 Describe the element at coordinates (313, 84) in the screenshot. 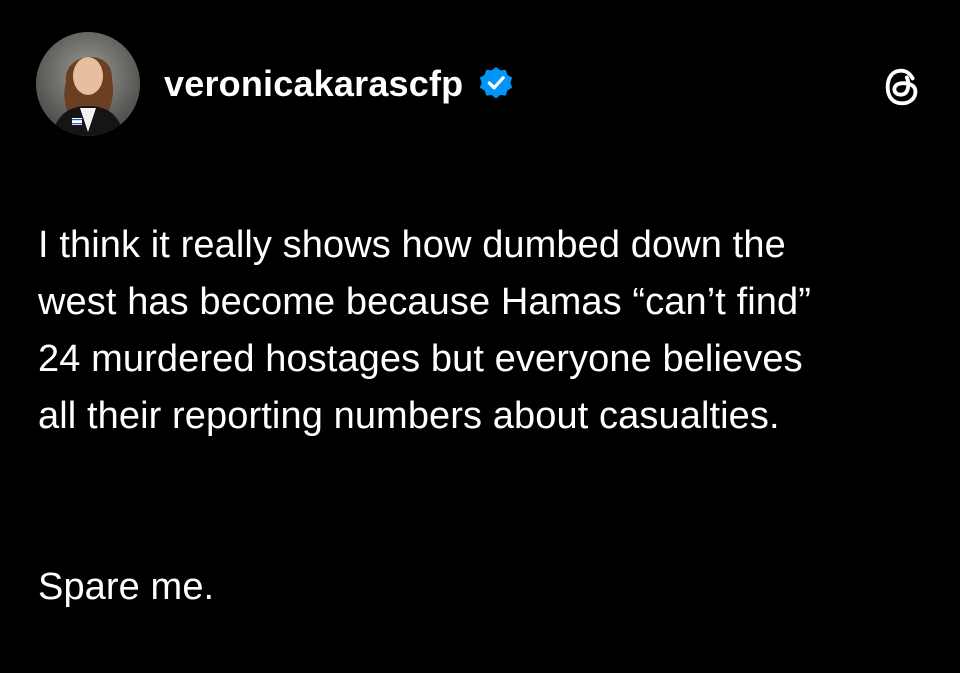

I see `username: veronicakarascfp` at that location.